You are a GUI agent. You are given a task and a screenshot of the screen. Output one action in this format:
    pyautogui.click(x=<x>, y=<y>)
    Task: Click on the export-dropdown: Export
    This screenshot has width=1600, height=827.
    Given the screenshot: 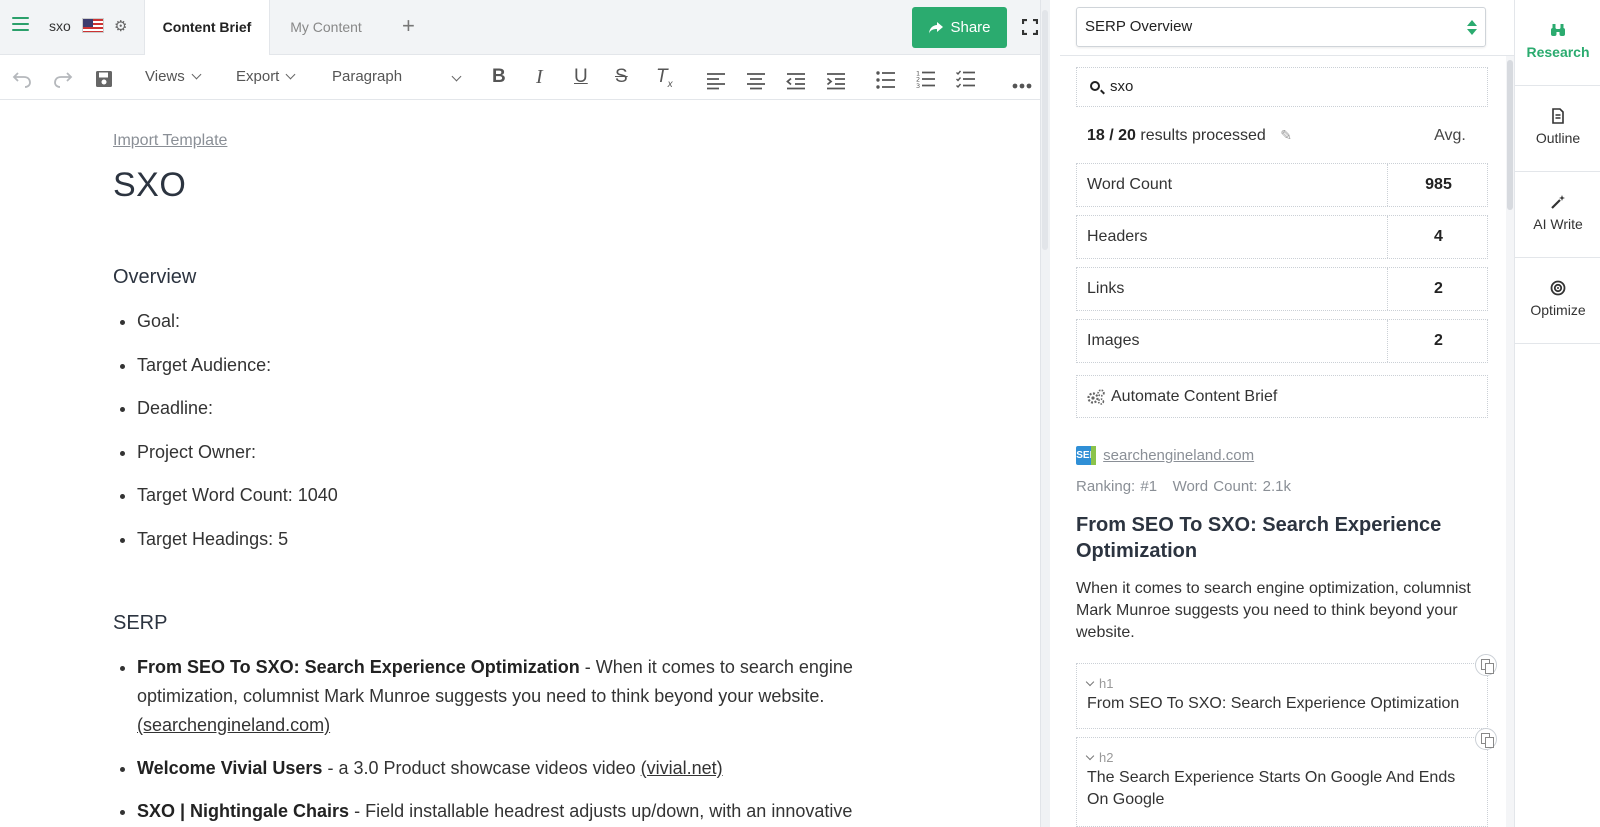 What is the action you would take?
    pyautogui.click(x=266, y=77)
    